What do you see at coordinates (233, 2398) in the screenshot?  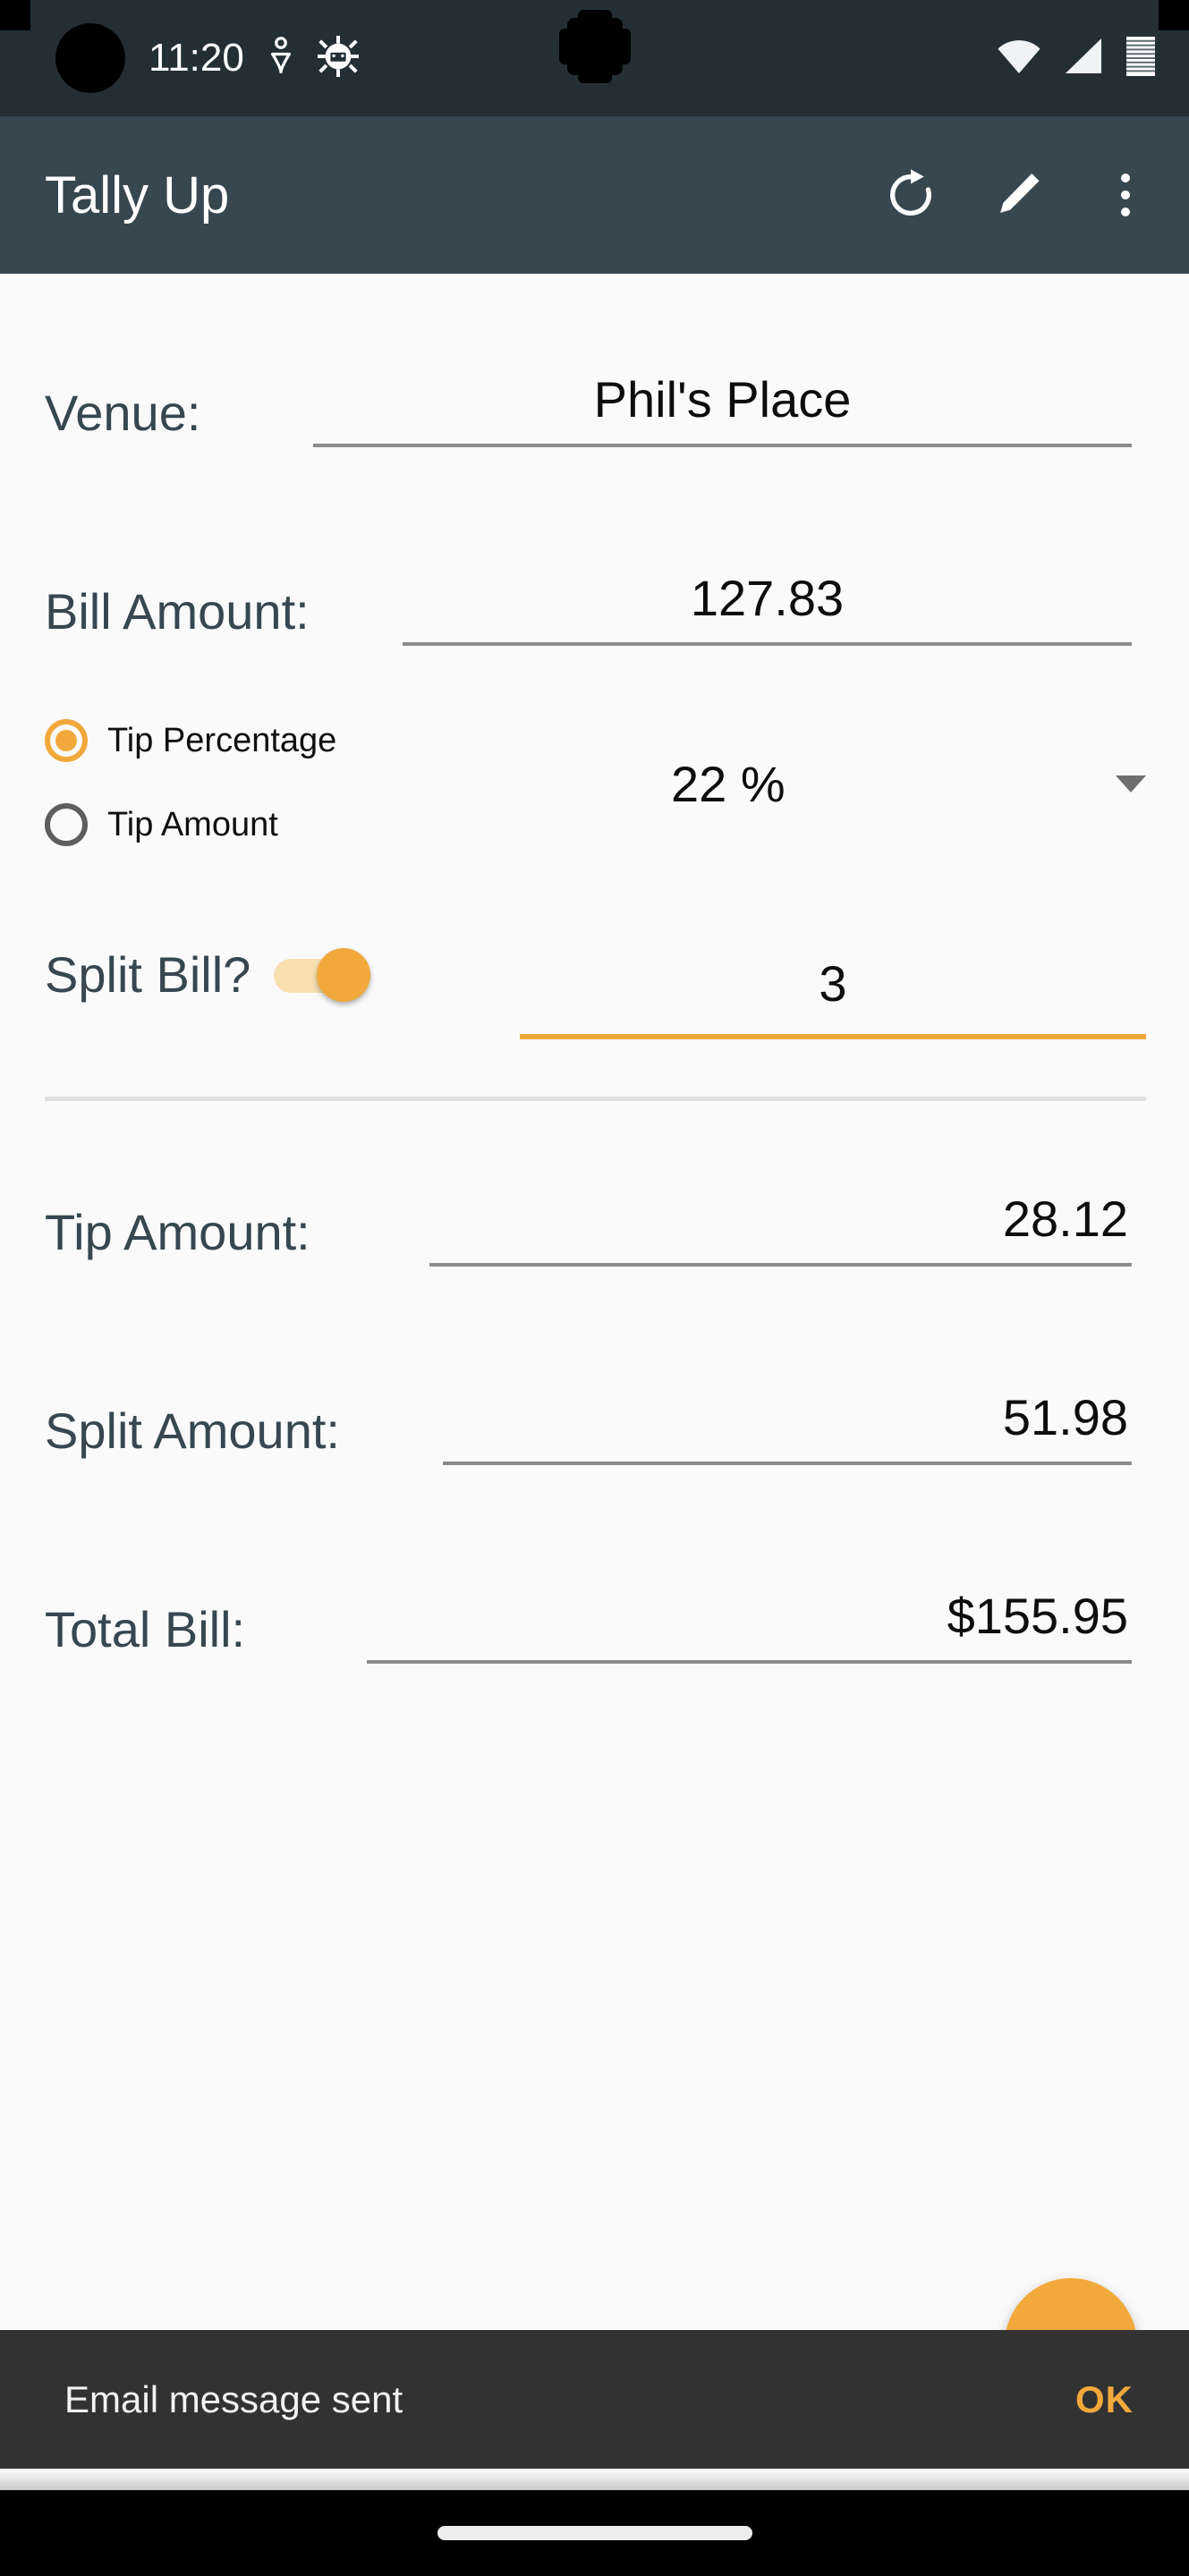 I see `snackbar-message: Email message sent` at bounding box center [233, 2398].